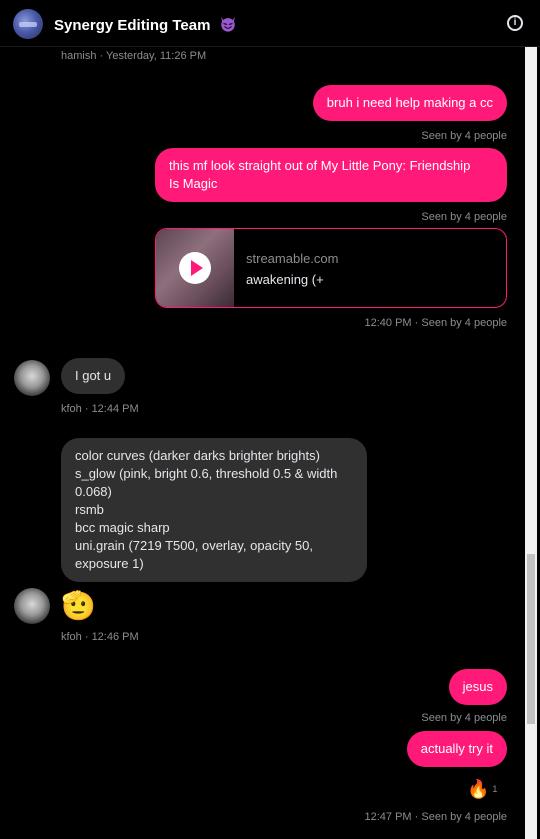 This screenshot has height=839, width=540. What do you see at coordinates (456, 749) in the screenshot?
I see `outgoing-message: actually try it` at bounding box center [456, 749].